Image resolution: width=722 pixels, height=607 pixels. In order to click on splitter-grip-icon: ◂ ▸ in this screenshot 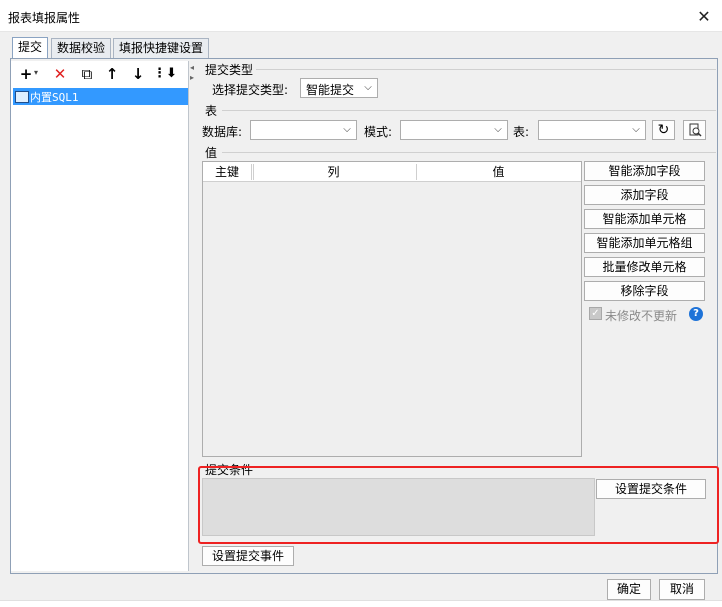, I will do `click(193, 73)`.